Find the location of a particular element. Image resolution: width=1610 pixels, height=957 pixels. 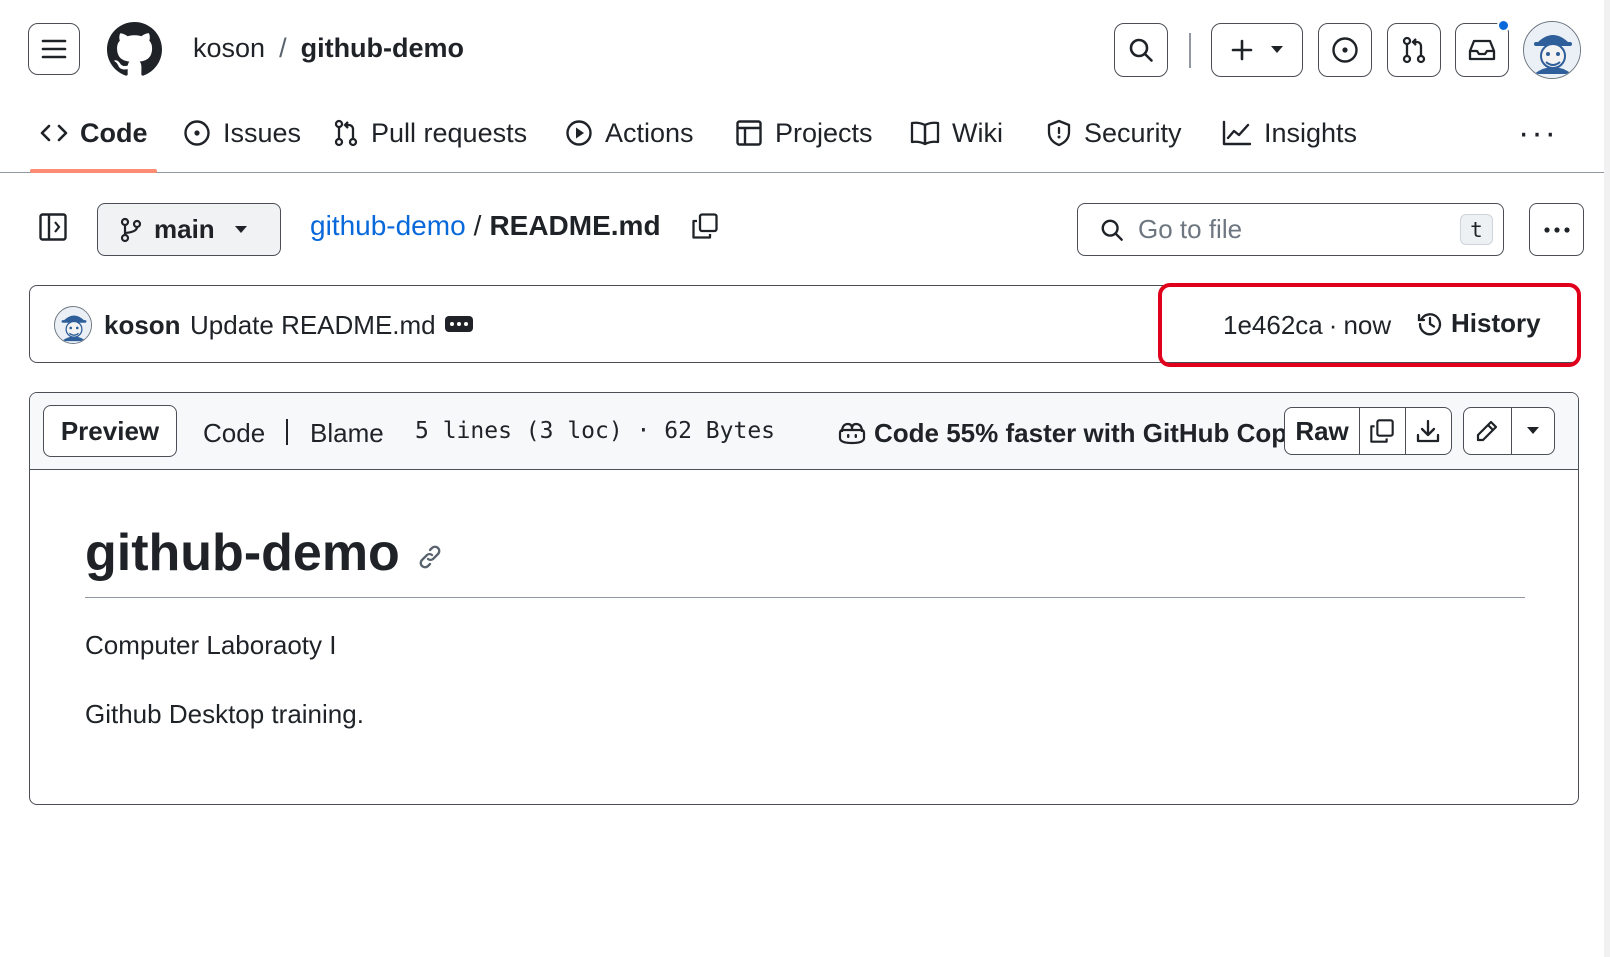

three-bars-icon is located at coordinates (54, 49).